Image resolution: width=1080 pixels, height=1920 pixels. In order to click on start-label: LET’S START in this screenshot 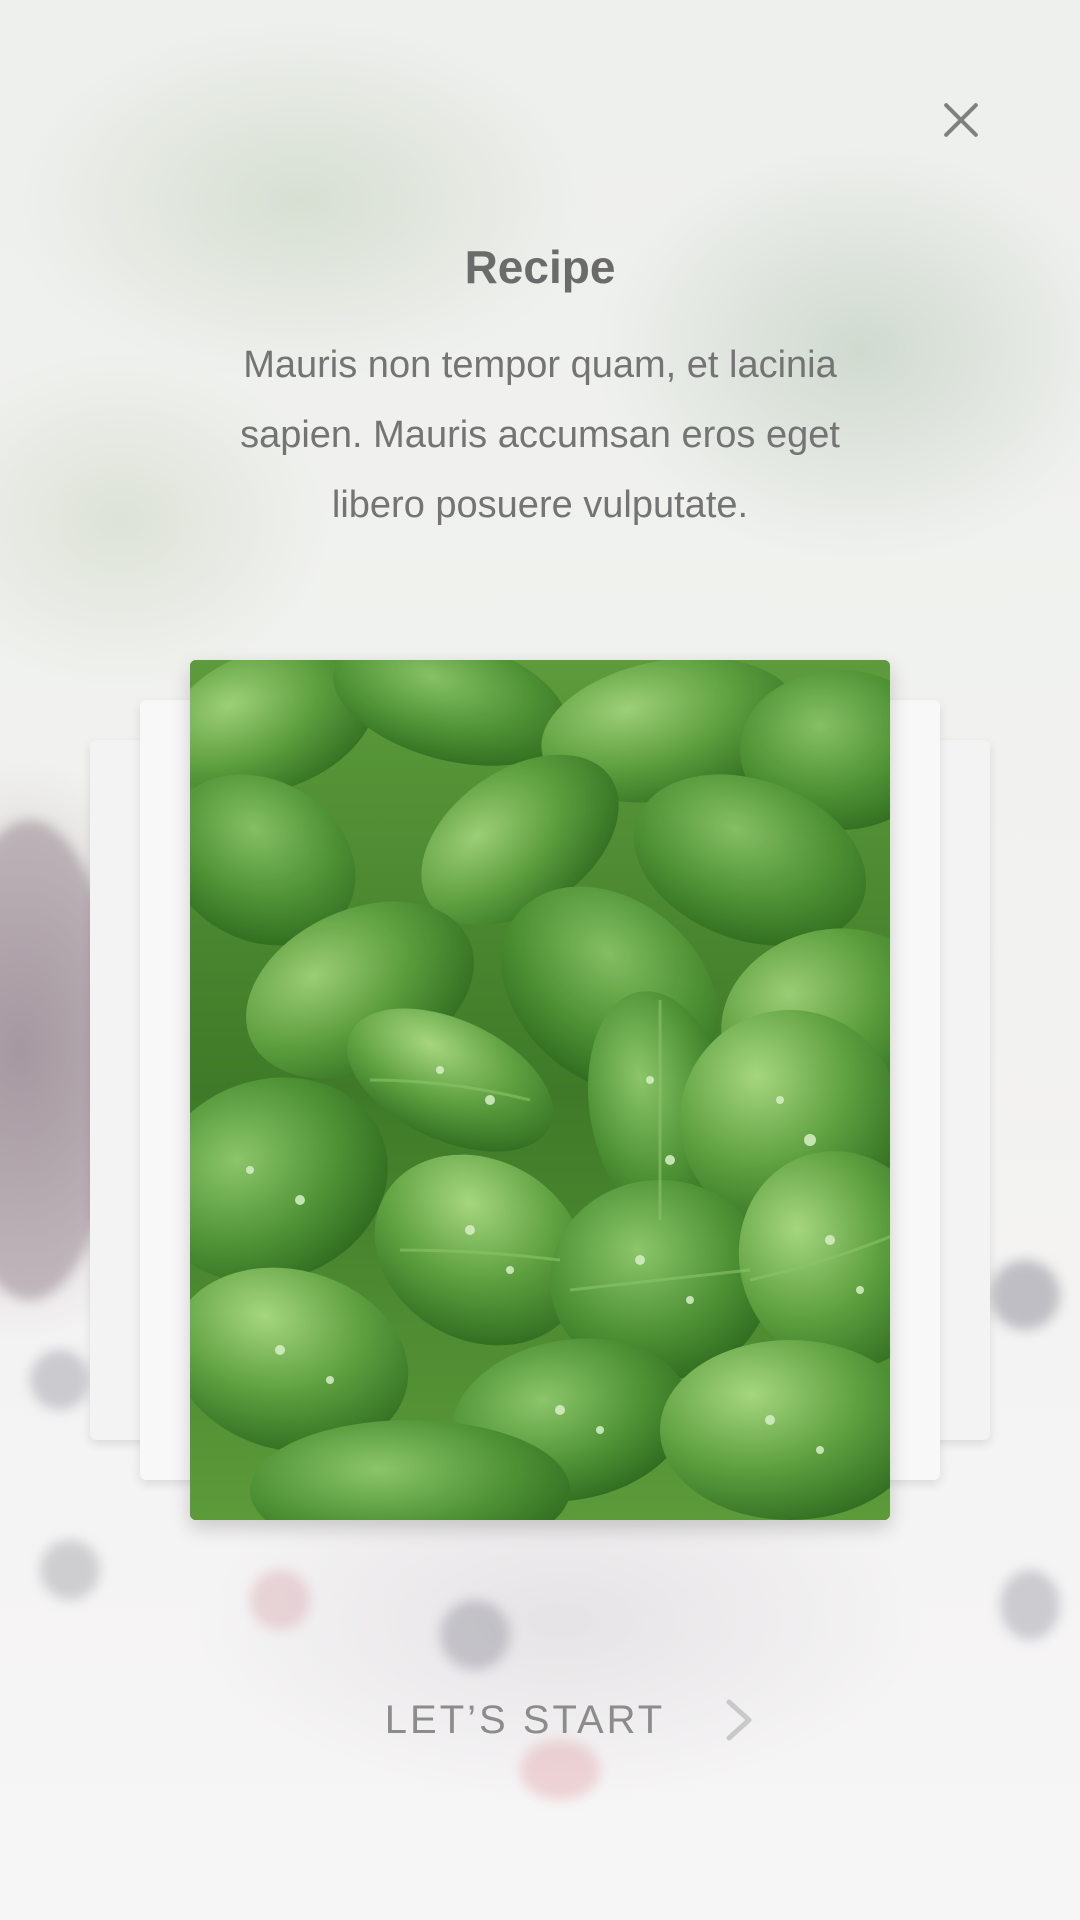, I will do `click(525, 1719)`.